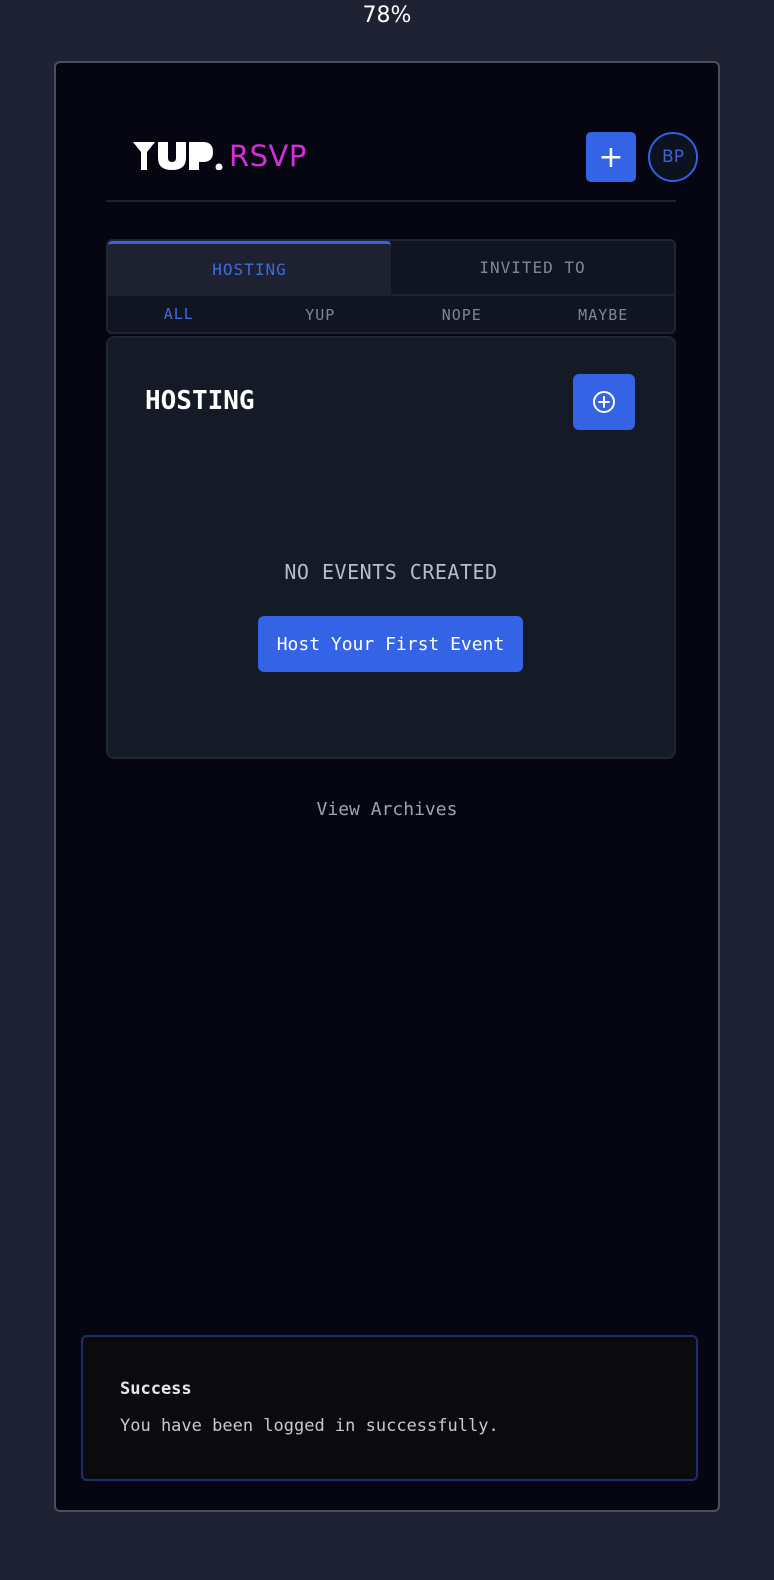 The height and width of the screenshot is (1580, 774). I want to click on zoom-level: 78%, so click(387, 15).